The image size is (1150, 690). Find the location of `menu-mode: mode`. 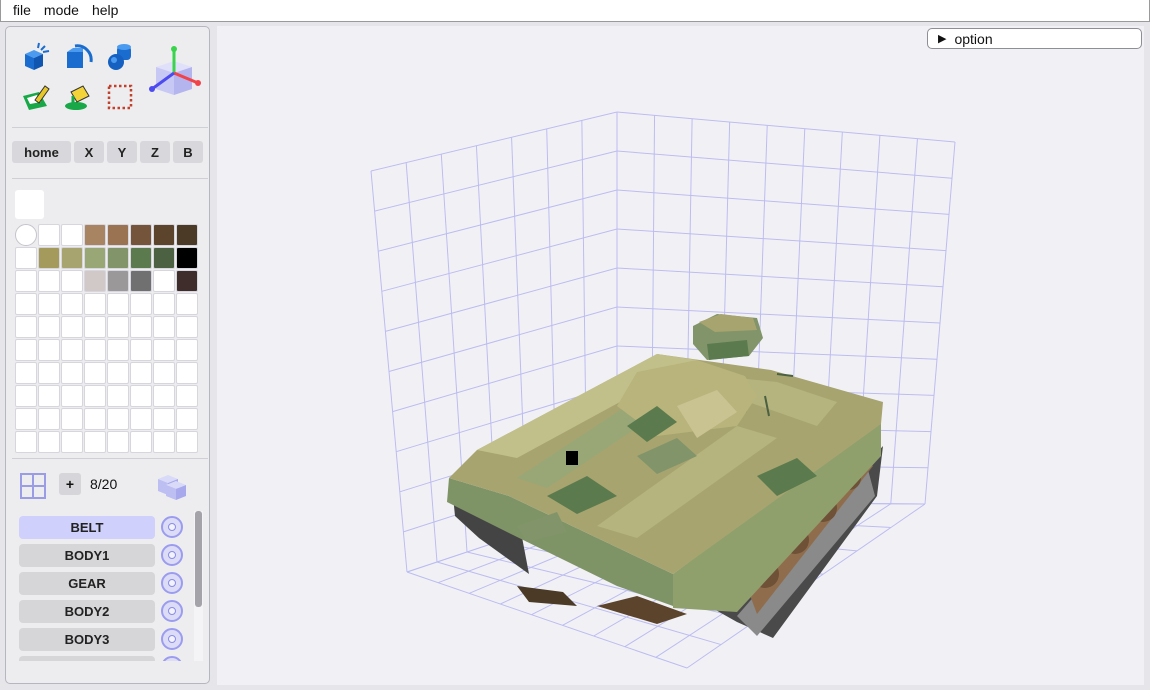

menu-mode: mode is located at coordinates (63, 10).